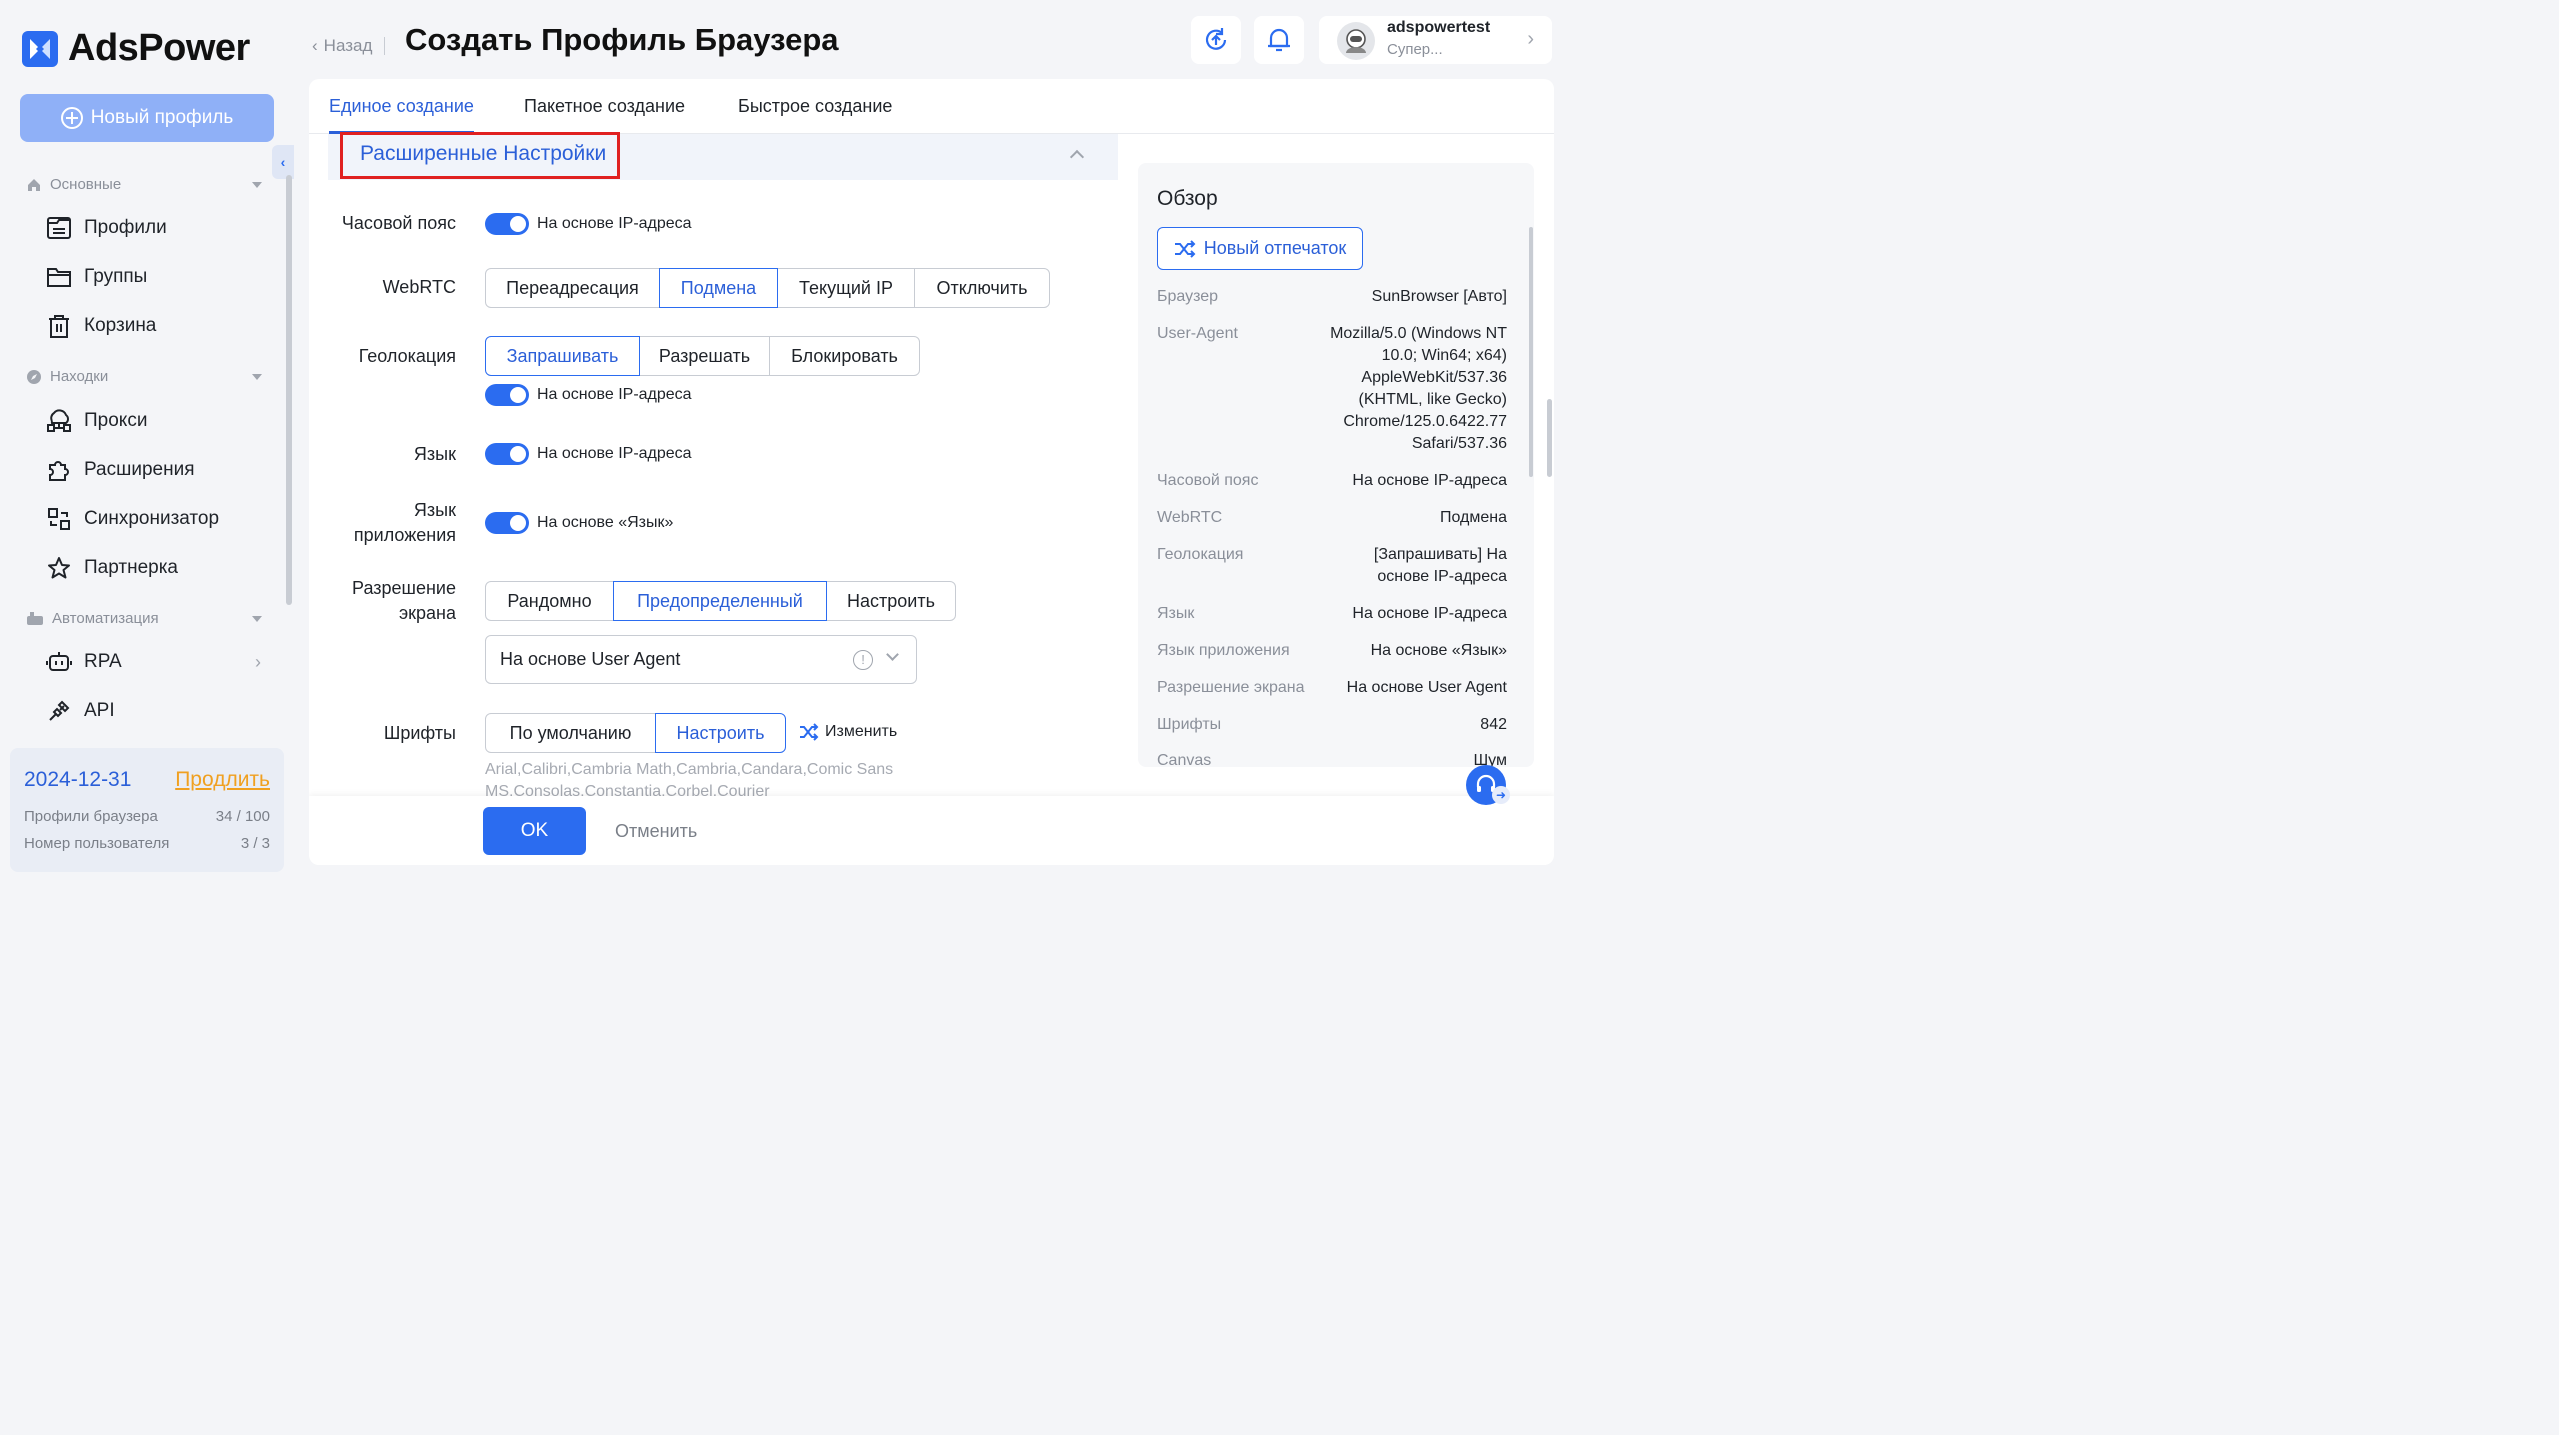  What do you see at coordinates (1197, 333) in the screenshot?
I see `overview-key: User-Agent` at bounding box center [1197, 333].